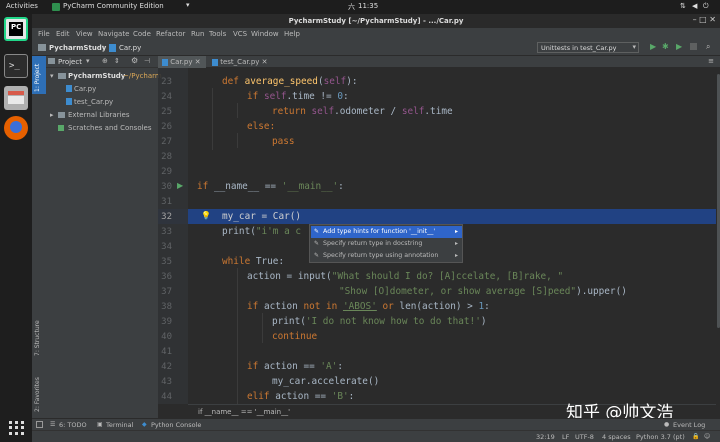 This screenshot has height=442, width=720. Describe the element at coordinates (166, 352) in the screenshot. I see `line-number: 41` at that location.